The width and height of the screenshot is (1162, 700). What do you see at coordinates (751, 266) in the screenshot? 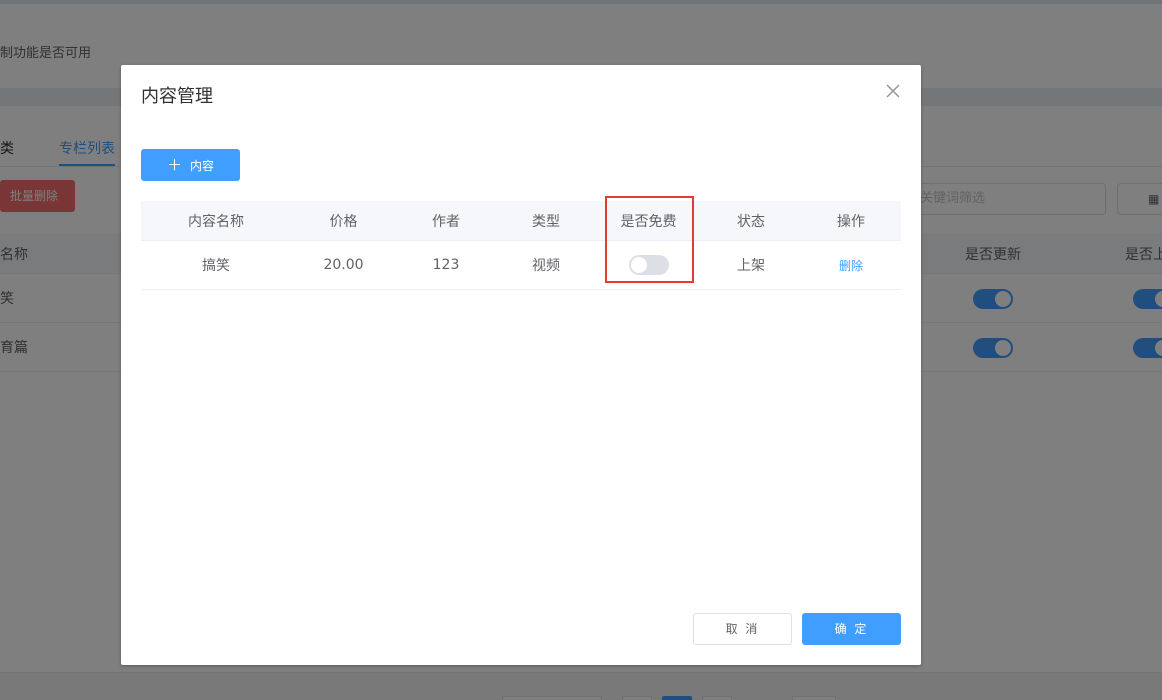
I see `cell-status: 上架` at bounding box center [751, 266].